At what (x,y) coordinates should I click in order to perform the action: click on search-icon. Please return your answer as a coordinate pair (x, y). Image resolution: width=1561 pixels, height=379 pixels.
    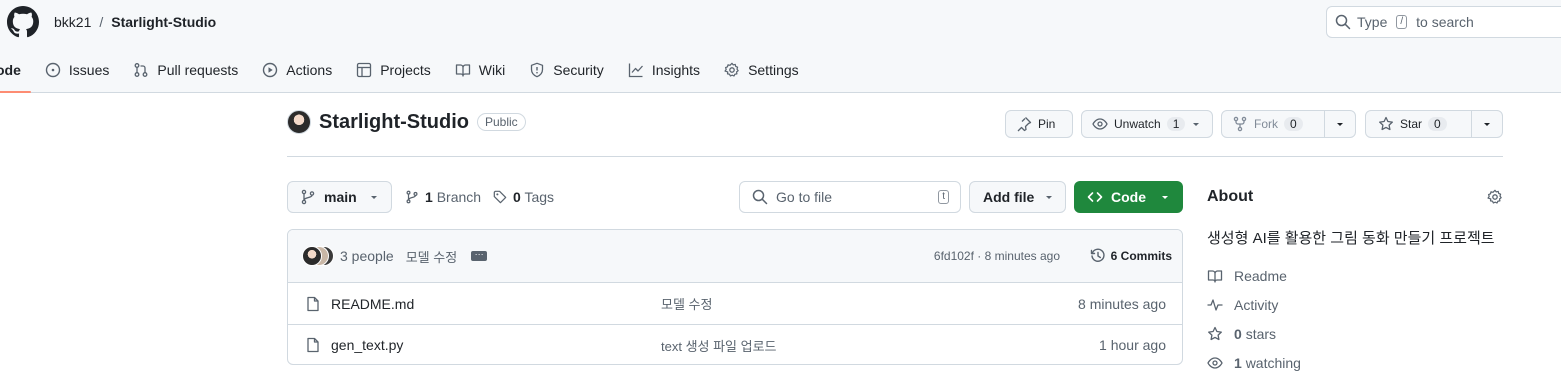
    Looking at the image, I should click on (1343, 22).